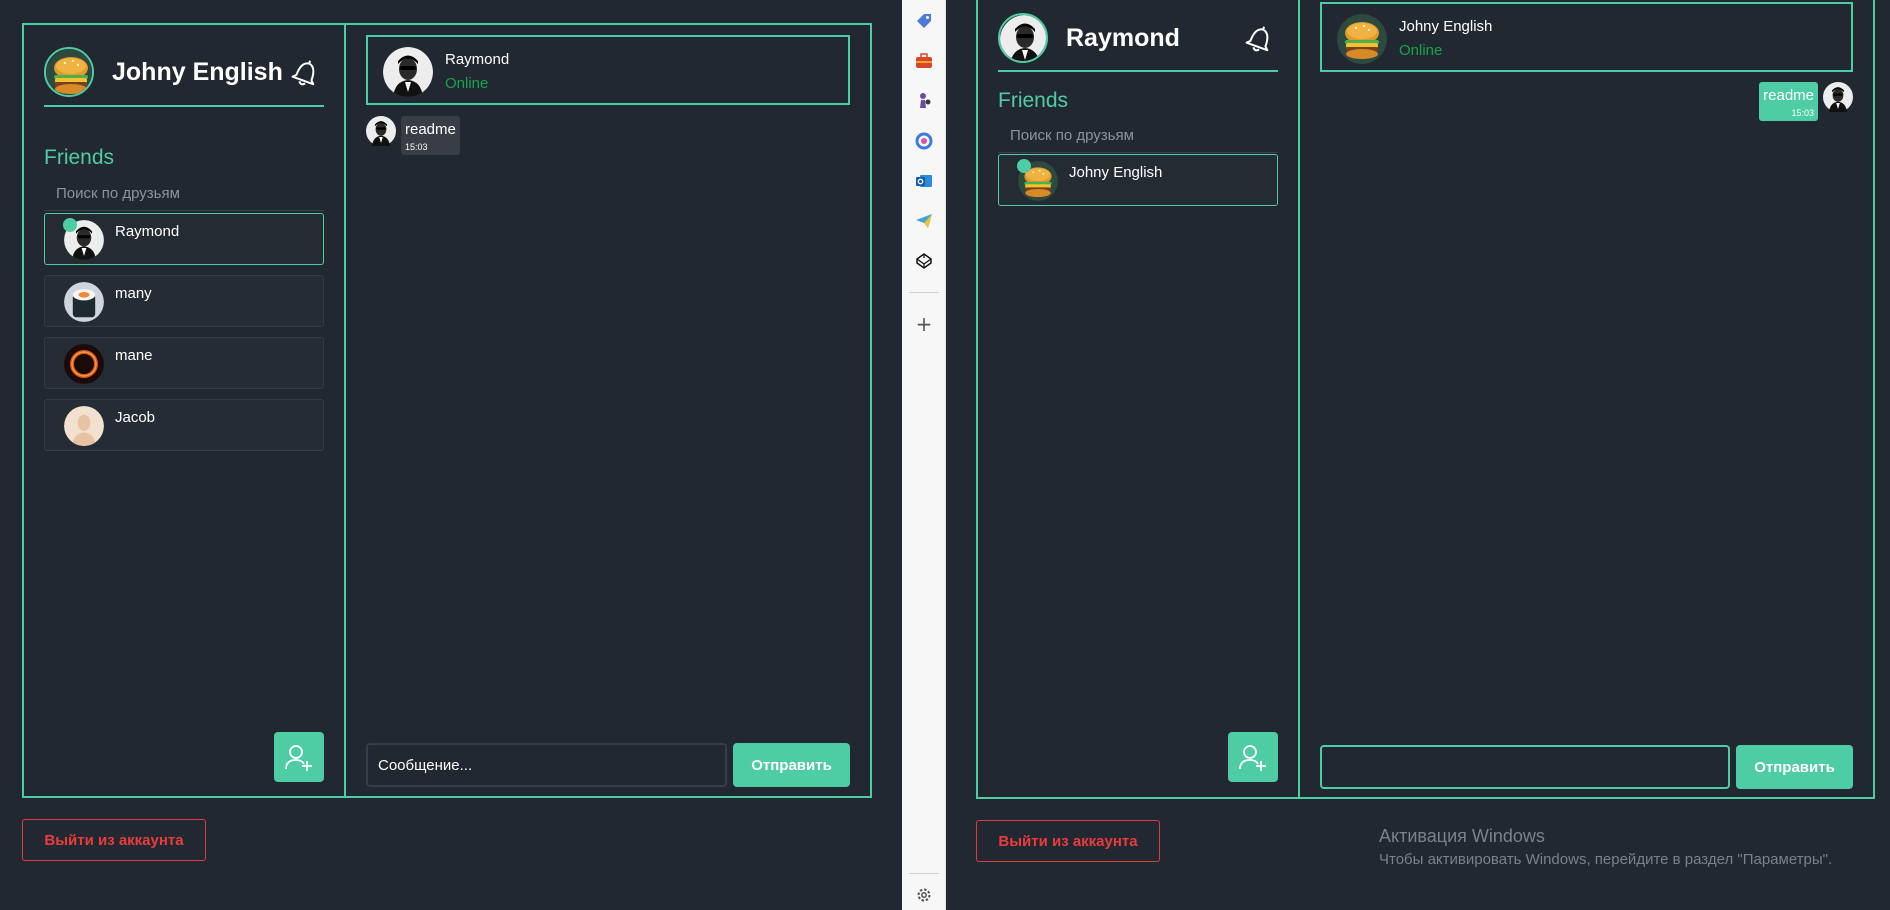 This screenshot has height=910, width=1890. Describe the element at coordinates (924, 21) in the screenshot. I see `tag-icon` at that location.